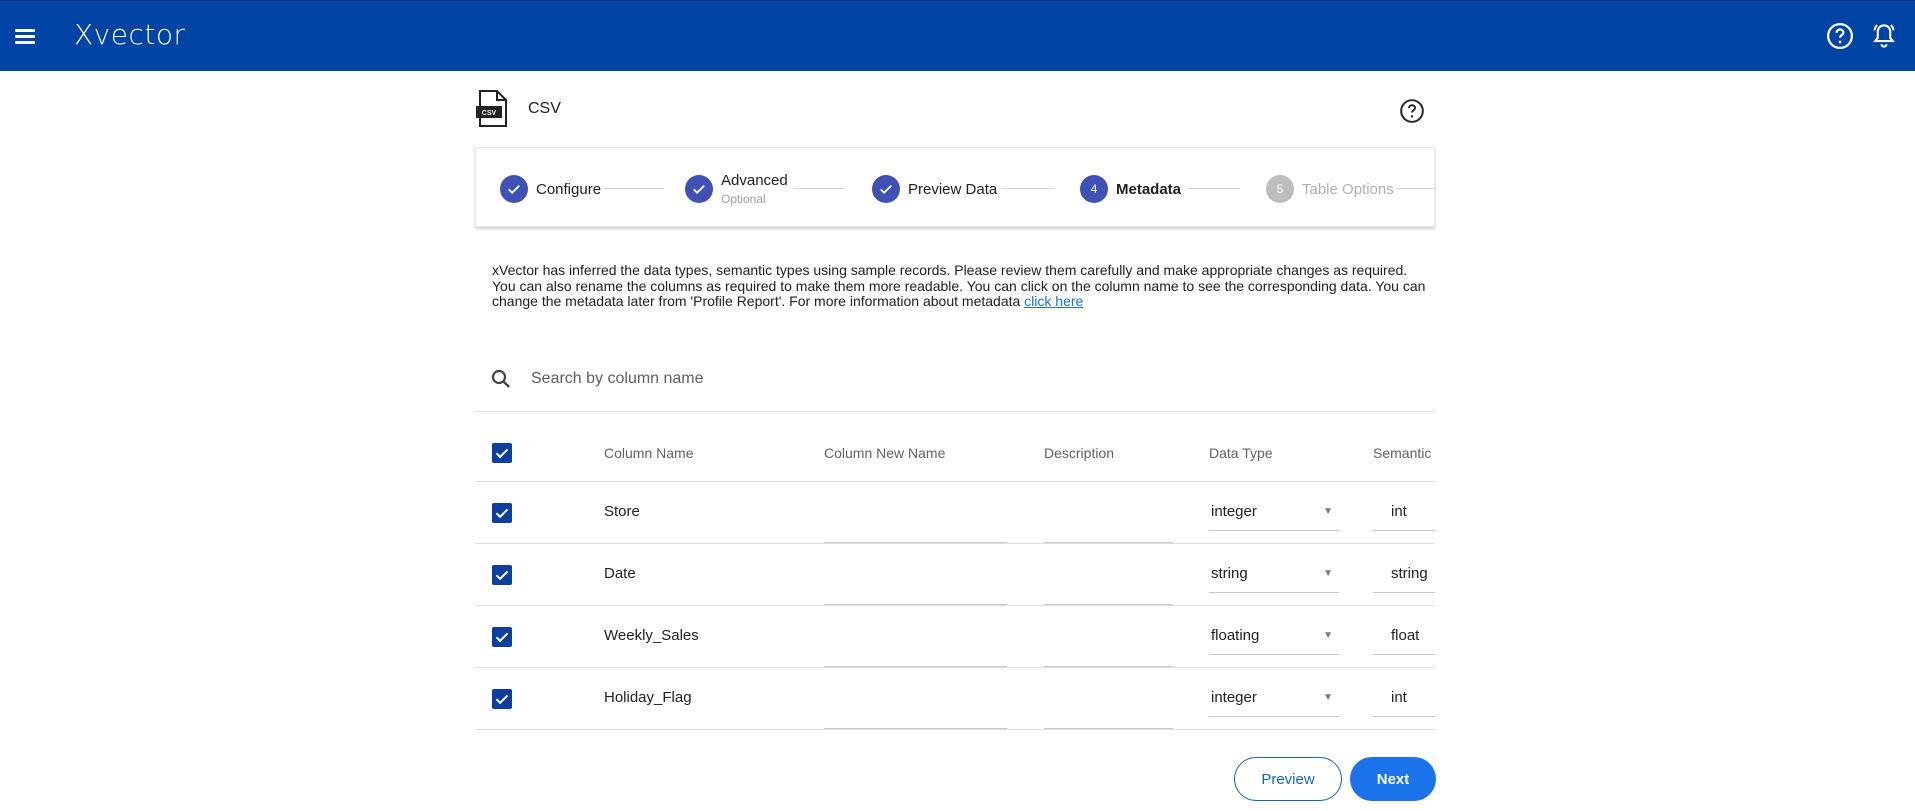  Describe the element at coordinates (620, 573) in the screenshot. I see `column-name-cell: Date` at that location.